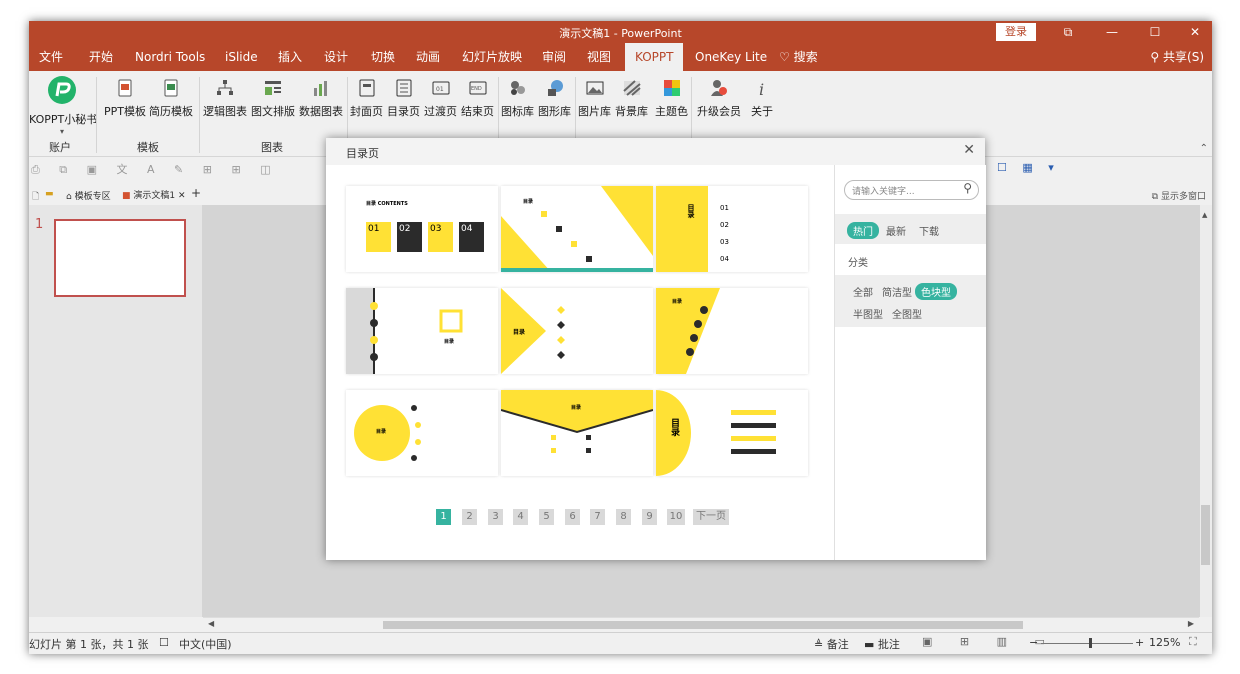 This screenshot has width=1240, height=674. What do you see at coordinates (205, 644) in the screenshot?
I see `language-indicator: 中文(中国)` at bounding box center [205, 644].